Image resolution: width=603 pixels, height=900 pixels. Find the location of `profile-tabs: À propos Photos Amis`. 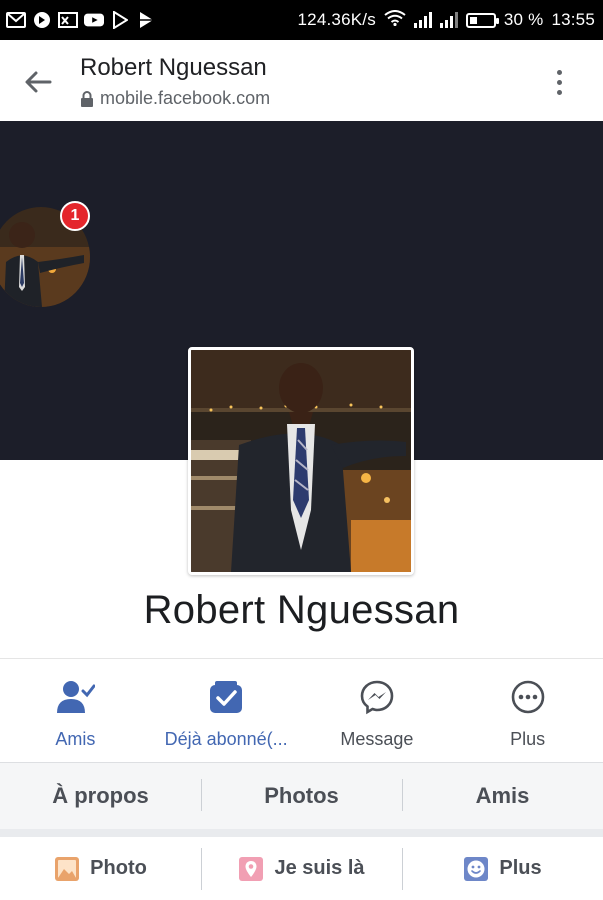

profile-tabs: À propos Photos Amis is located at coordinates (301, 796).